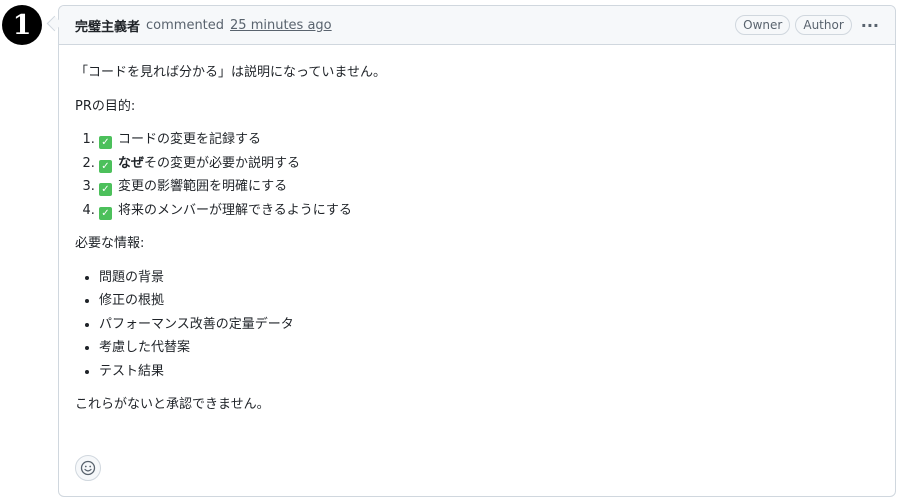  I want to click on item-text: その変更が必要か説明する, so click(222, 163).